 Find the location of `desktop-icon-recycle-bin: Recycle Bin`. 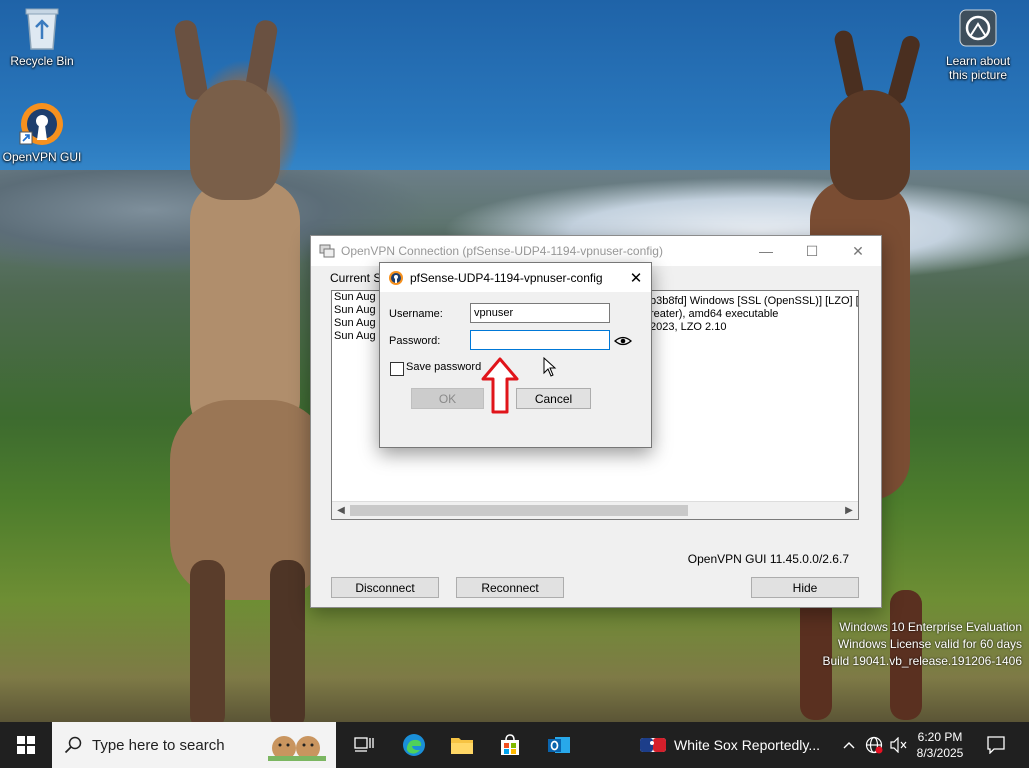

desktop-icon-recycle-bin: Recycle Bin is located at coordinates (42, 36).